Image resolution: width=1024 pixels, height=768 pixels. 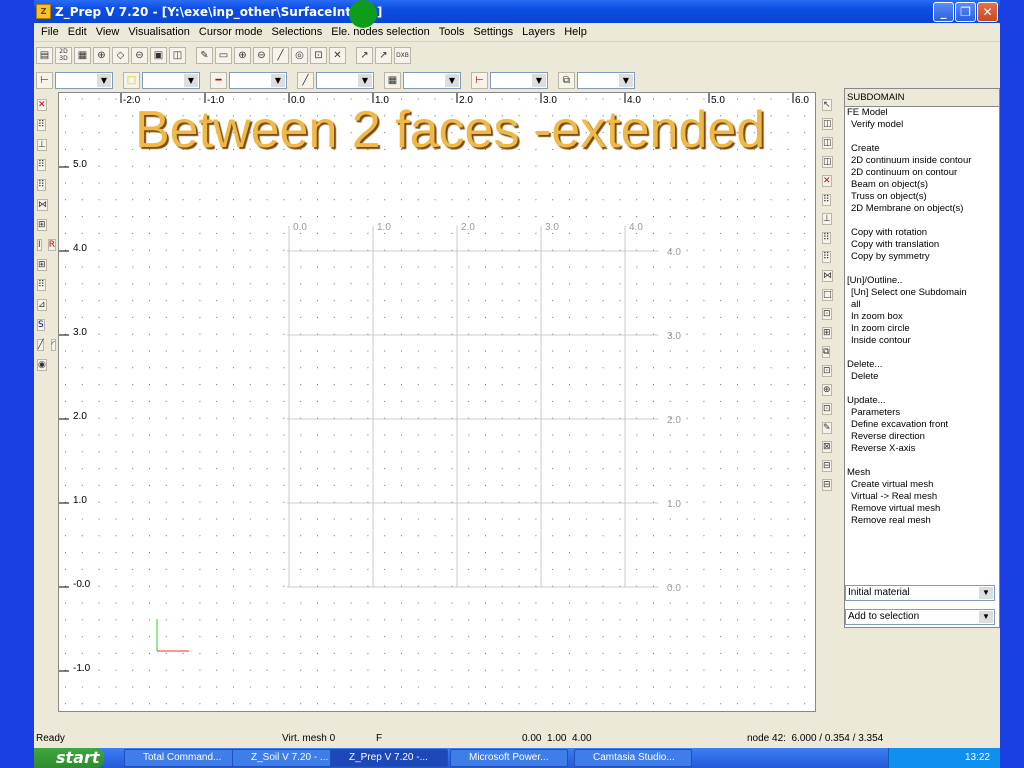 I want to click on maximize-button: ❐, so click(x=965, y=12).